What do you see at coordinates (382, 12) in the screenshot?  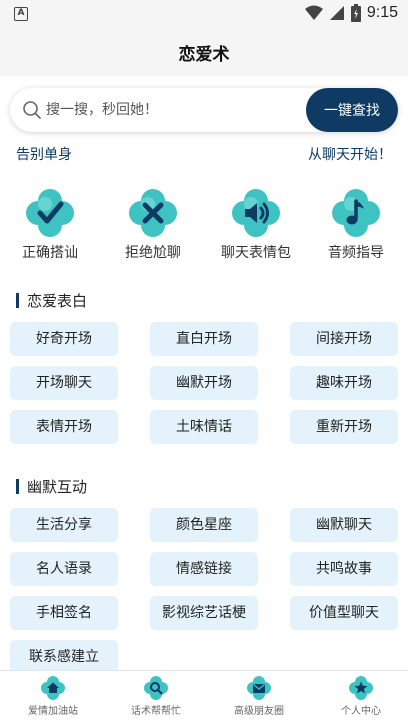 I see `status-time: 9:15` at bounding box center [382, 12].